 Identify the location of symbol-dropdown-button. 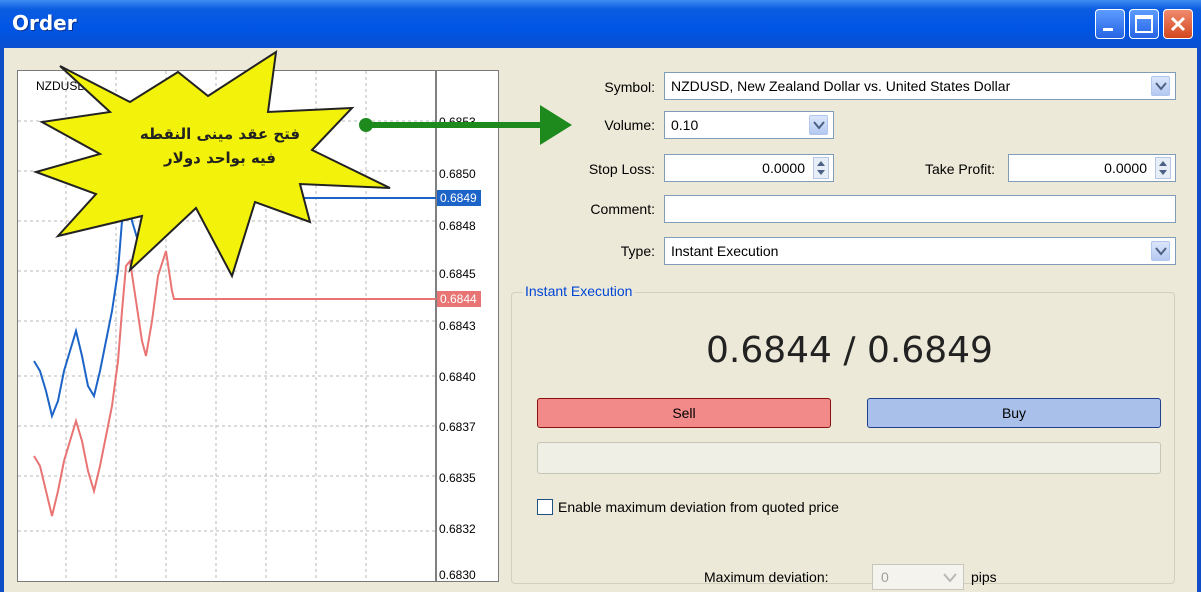
(1160, 86).